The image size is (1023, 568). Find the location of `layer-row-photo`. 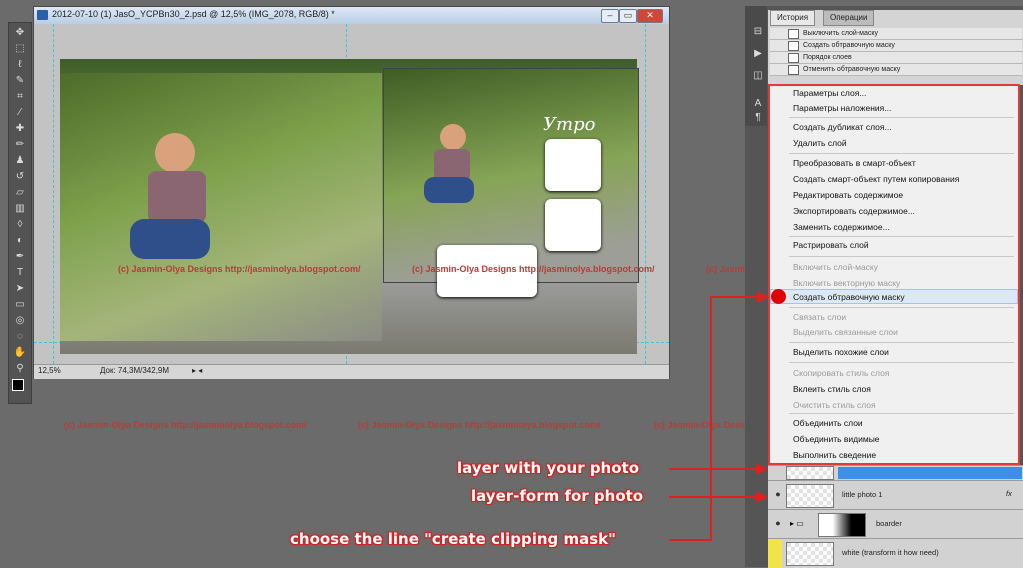

layer-row-photo is located at coordinates (895, 472).